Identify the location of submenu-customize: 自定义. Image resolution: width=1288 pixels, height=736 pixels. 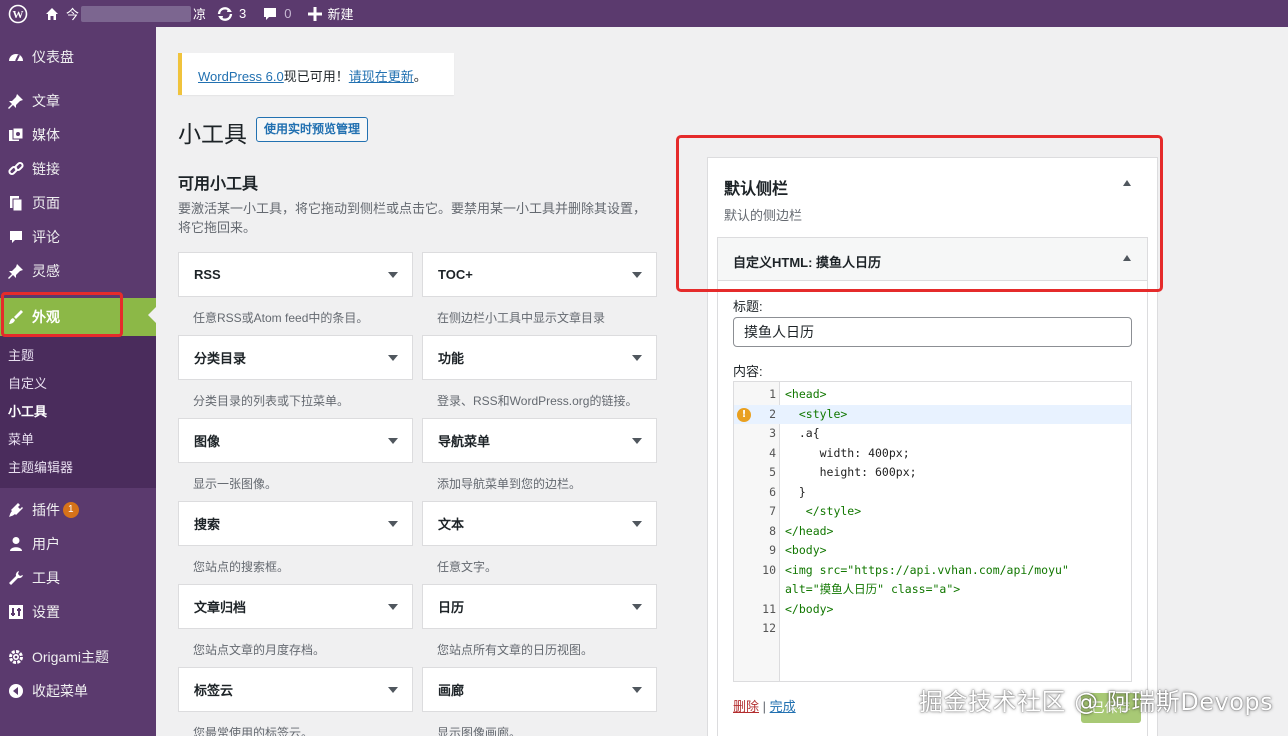
(78, 384).